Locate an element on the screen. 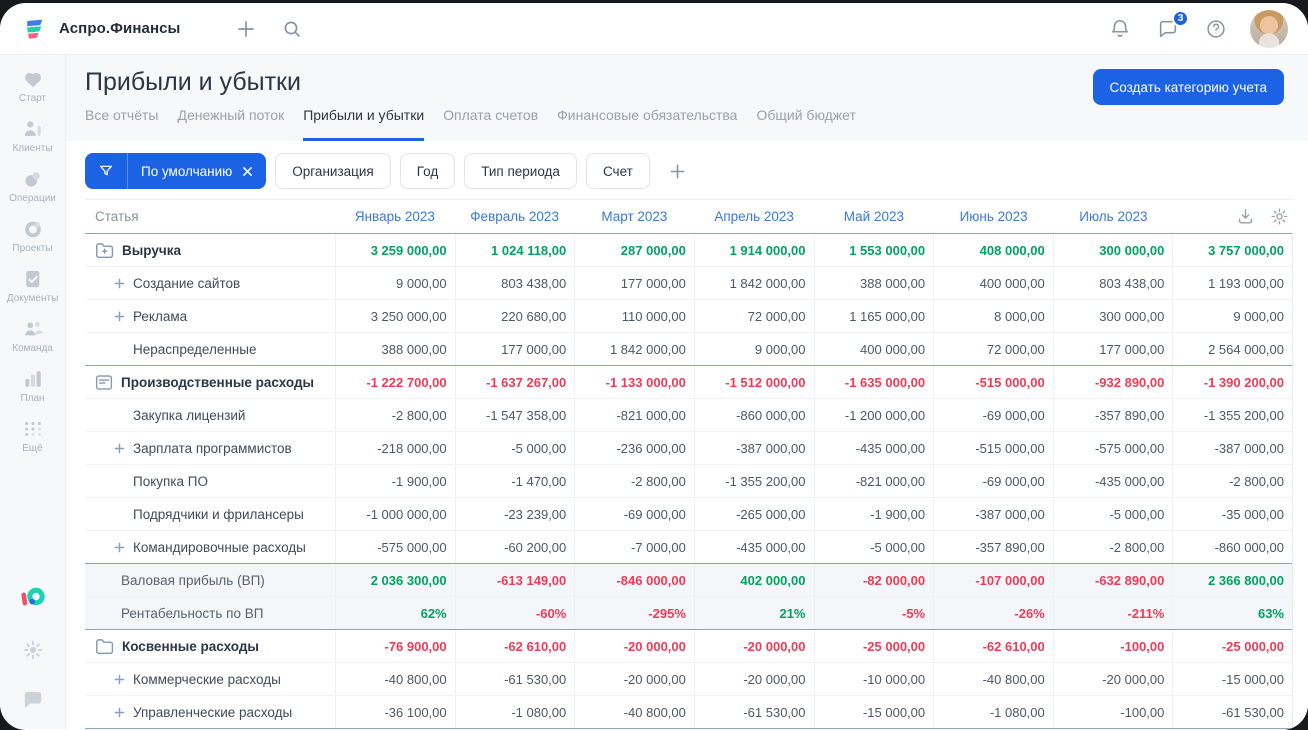 This screenshot has height=730, width=1308. tab-общий-бюджет: Общий бюджет is located at coordinates (805, 124).